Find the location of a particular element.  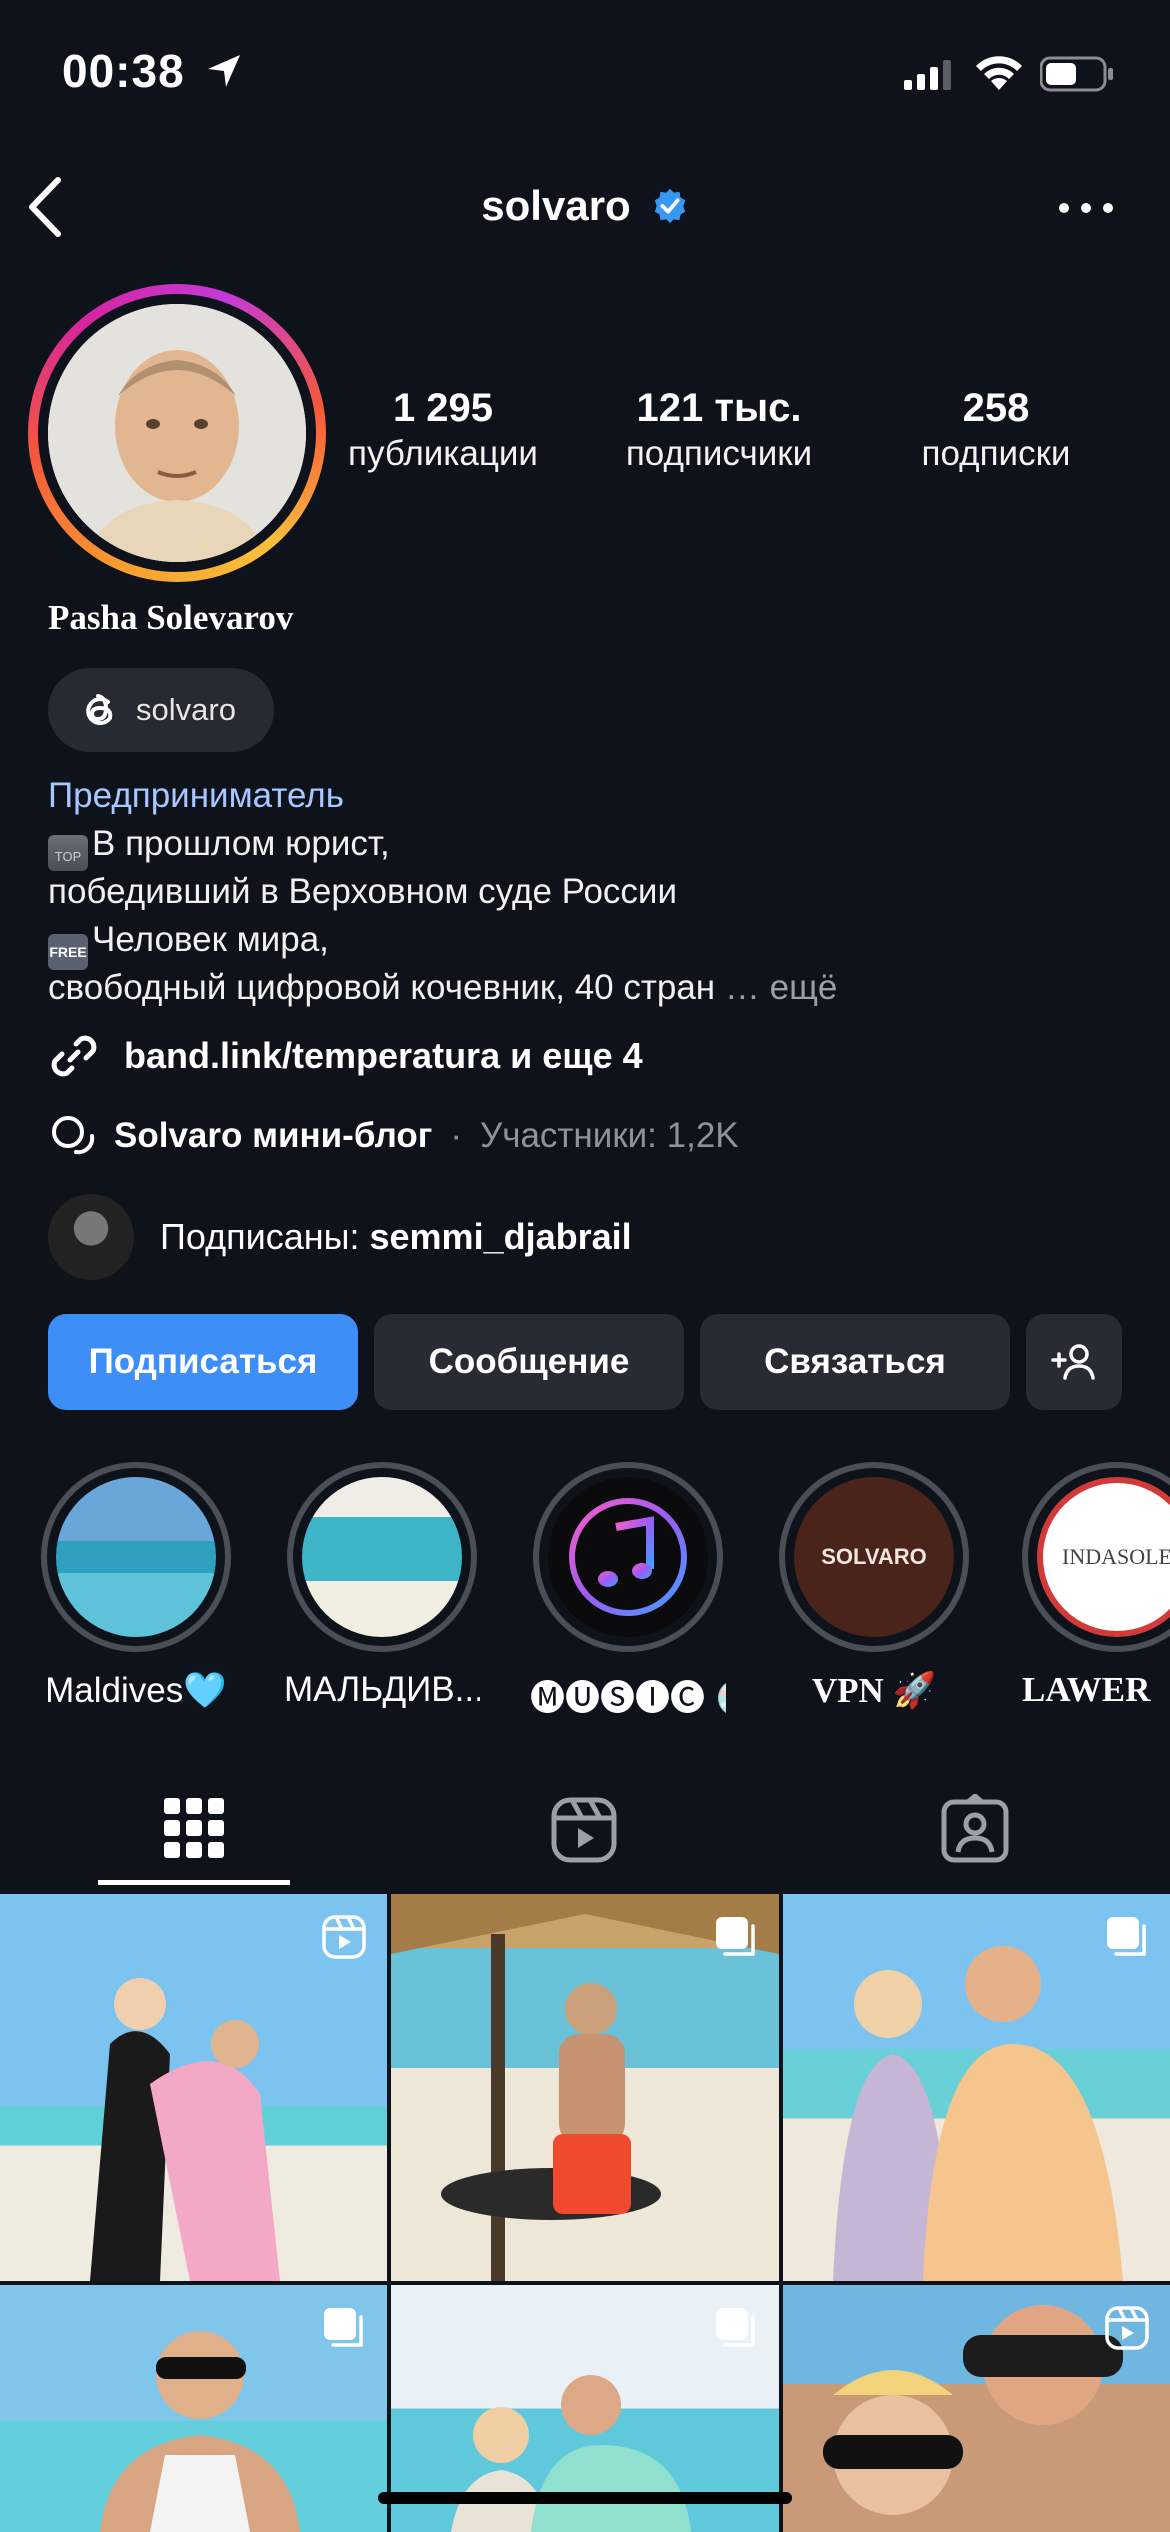

highlight-maldives-2-cover is located at coordinates (382, 1557).